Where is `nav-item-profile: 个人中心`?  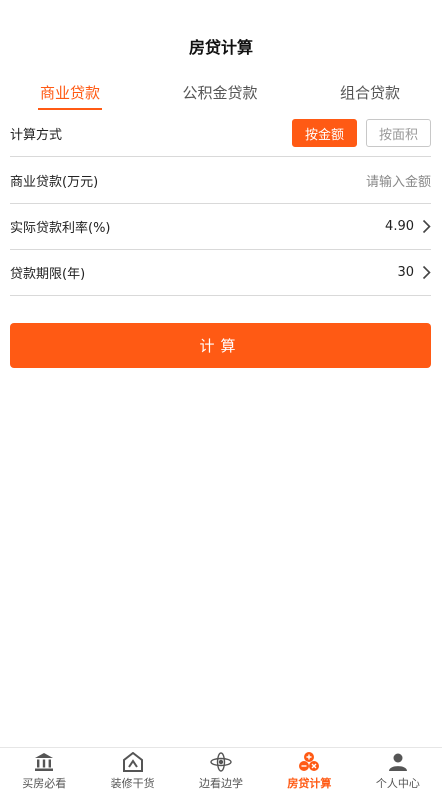 nav-item-profile: 个人中心 is located at coordinates (398, 771).